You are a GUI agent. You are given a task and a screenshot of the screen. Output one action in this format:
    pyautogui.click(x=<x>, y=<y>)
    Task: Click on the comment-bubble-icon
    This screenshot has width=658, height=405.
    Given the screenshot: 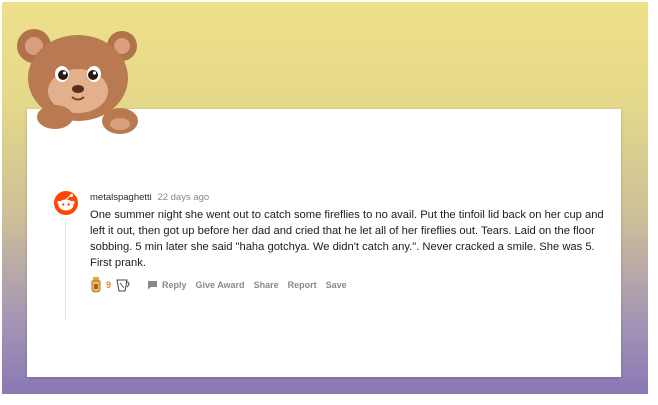 What is the action you would take?
    pyautogui.click(x=153, y=285)
    